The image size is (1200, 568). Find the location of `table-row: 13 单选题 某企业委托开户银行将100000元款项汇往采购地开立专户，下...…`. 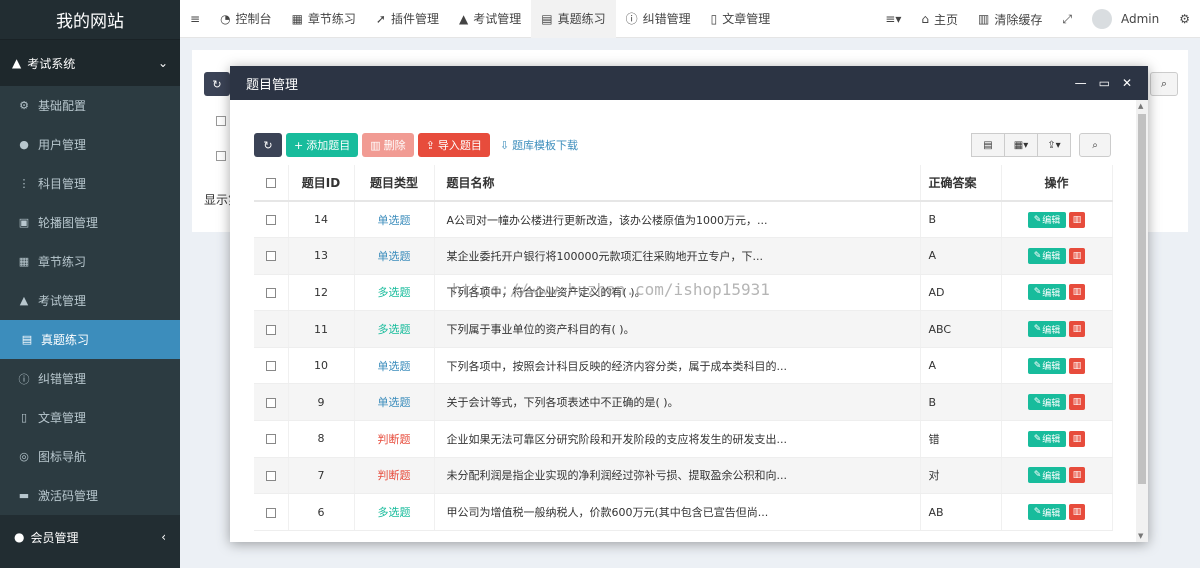

table-row: 13 单选题 某企业委托开户银行将100000元款项汇往采购地开立专户，下...… is located at coordinates (683, 256).